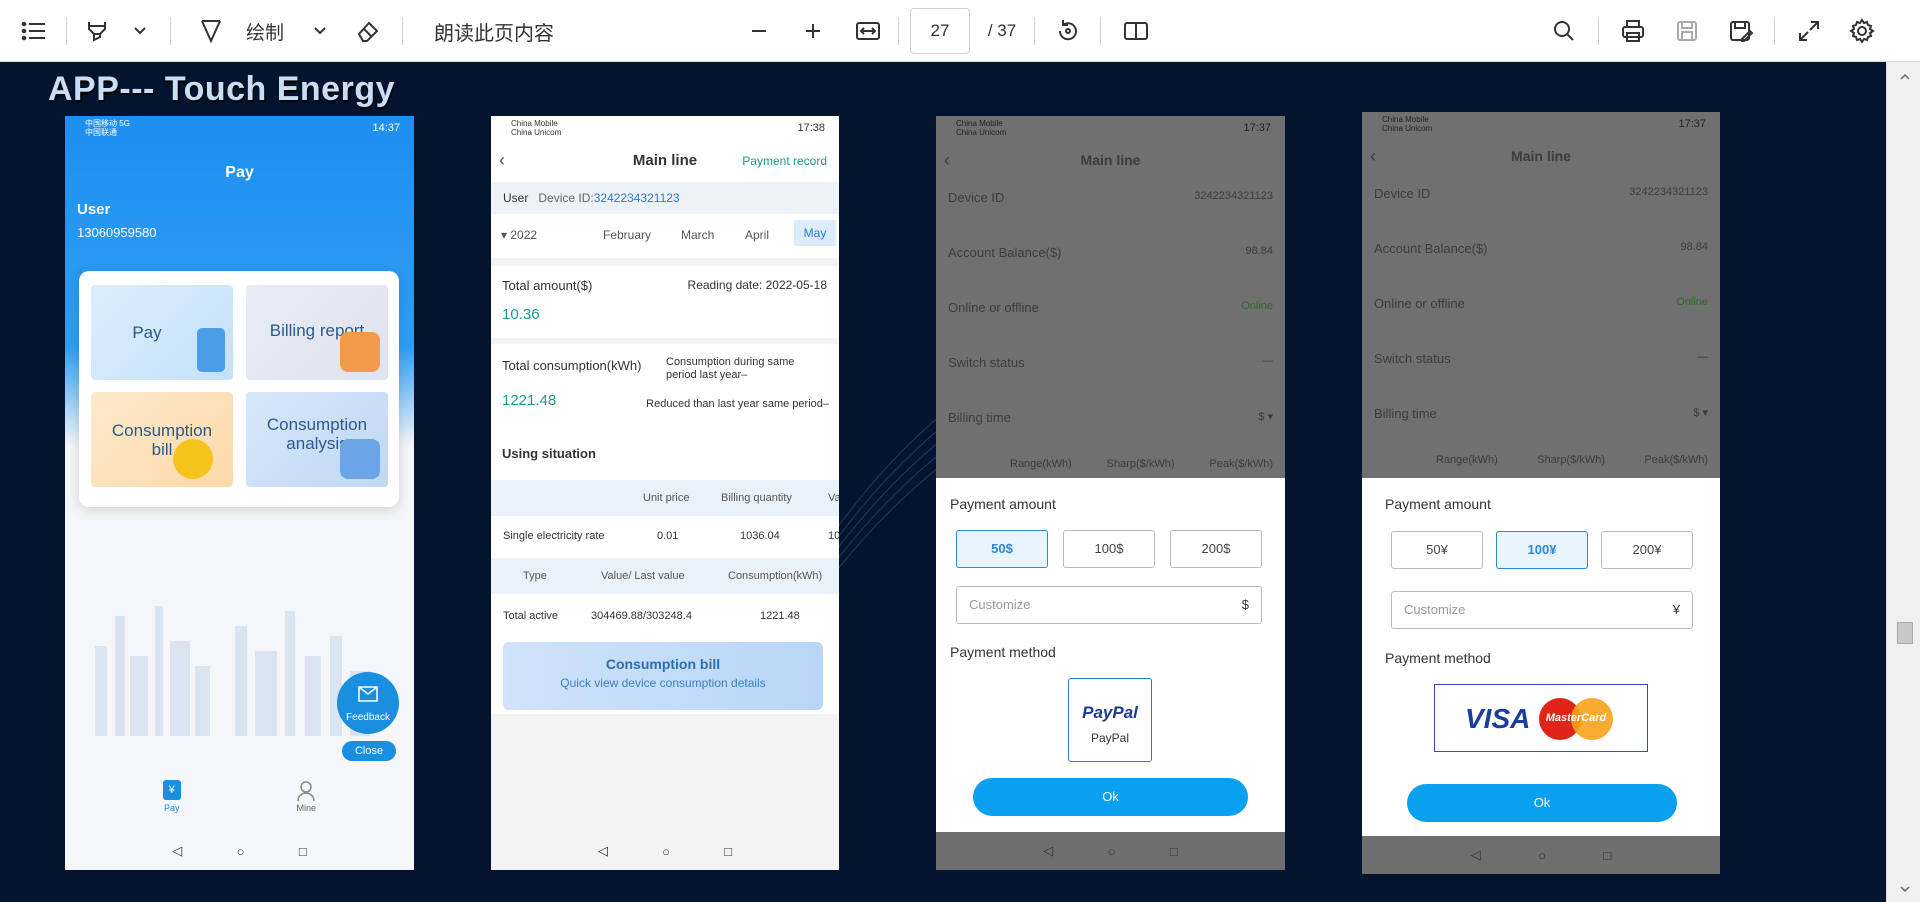 The height and width of the screenshot is (902, 1920). I want to click on amount-100-option: 100¥, so click(1542, 550).